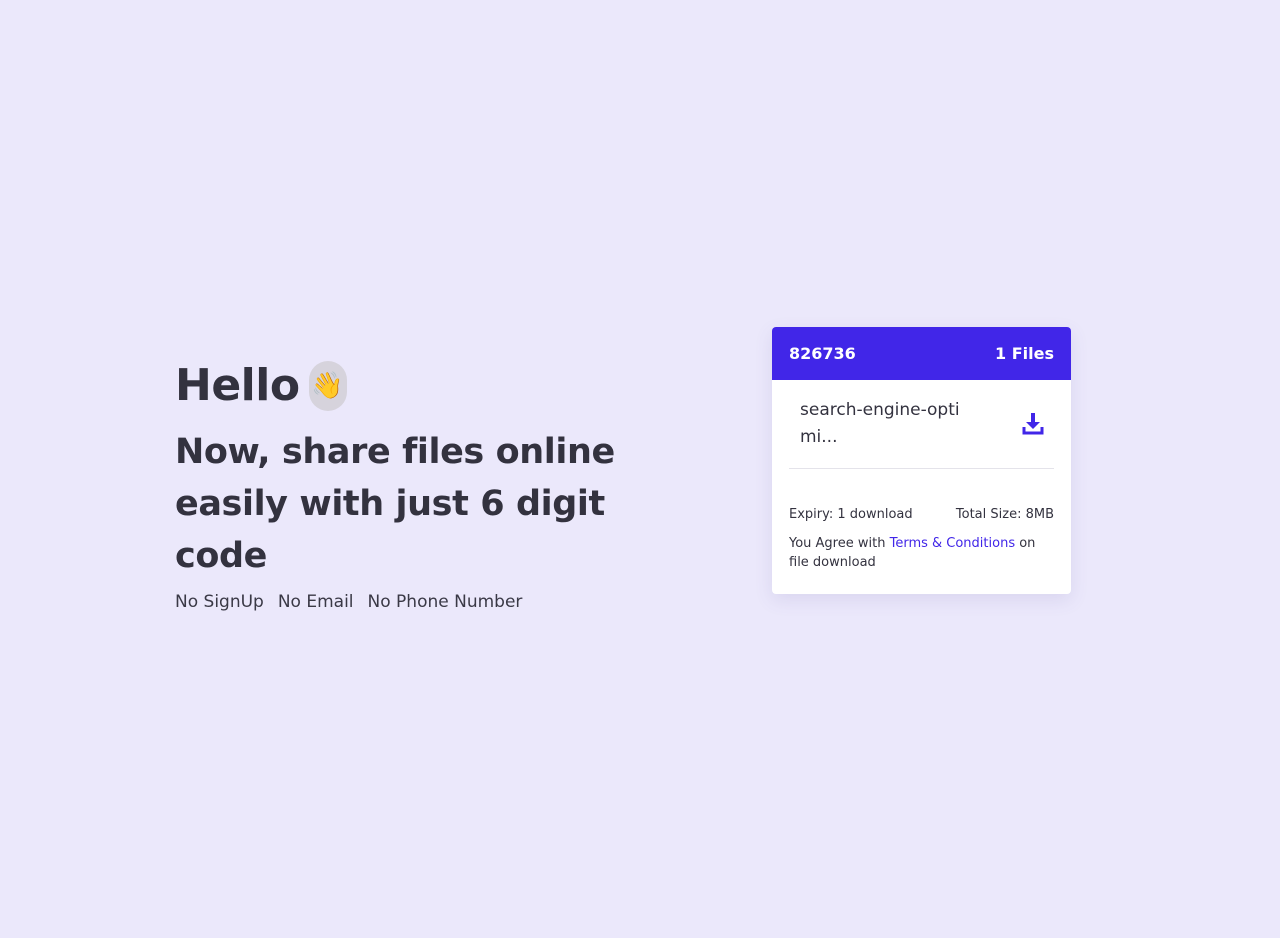 Image resolution: width=1280 pixels, height=938 pixels. Describe the element at coordinates (921, 353) in the screenshot. I see `card-header: 826736 1 Files` at that location.